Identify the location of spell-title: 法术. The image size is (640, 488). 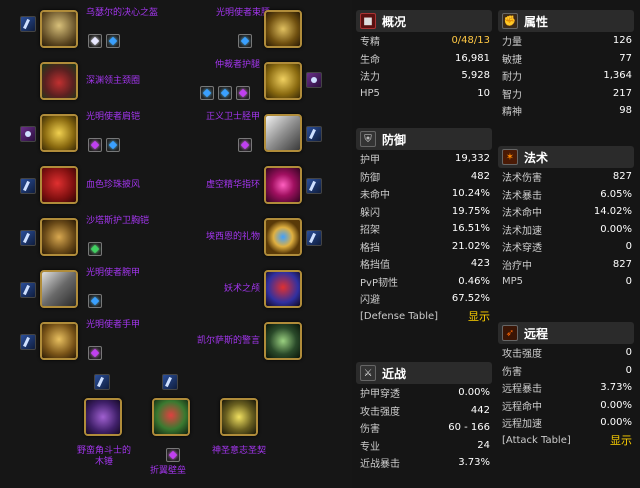
(536, 157).